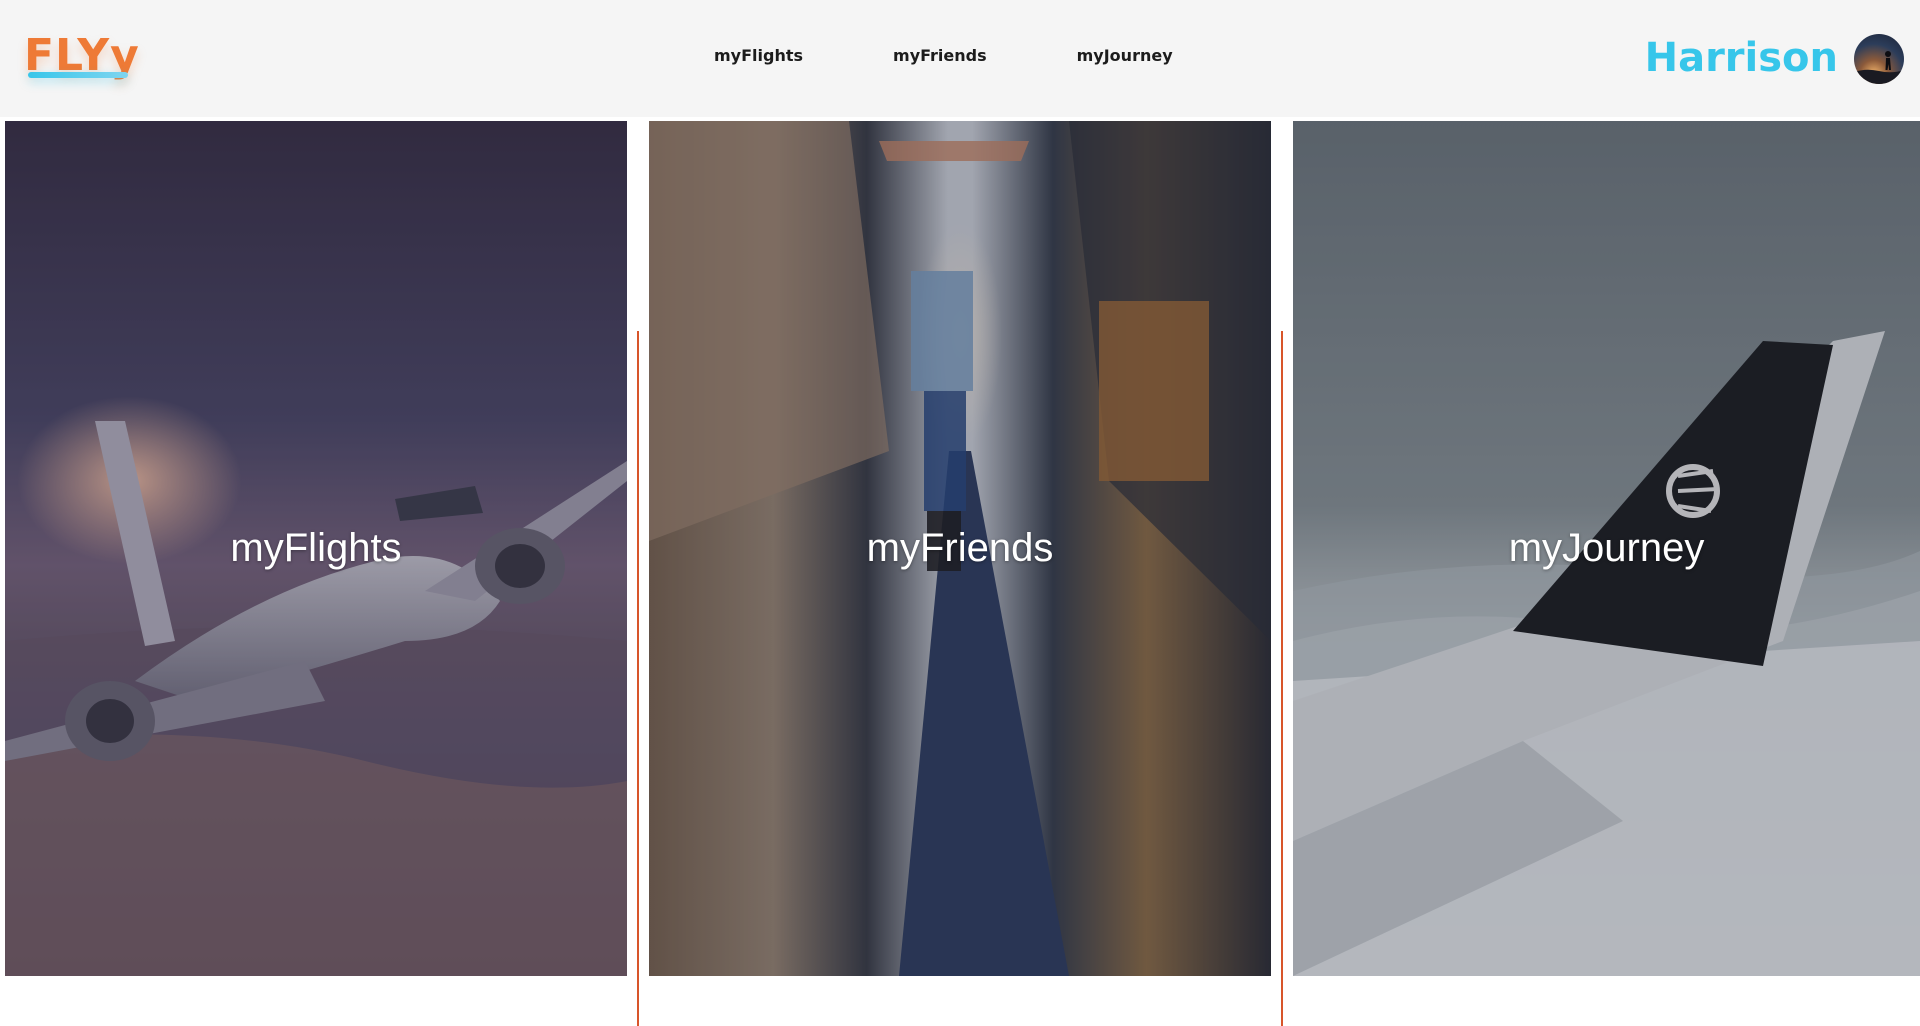 The image size is (1920, 1026). Describe the element at coordinates (940, 55) in the screenshot. I see `nav-link-myfriends: myFriends` at that location.